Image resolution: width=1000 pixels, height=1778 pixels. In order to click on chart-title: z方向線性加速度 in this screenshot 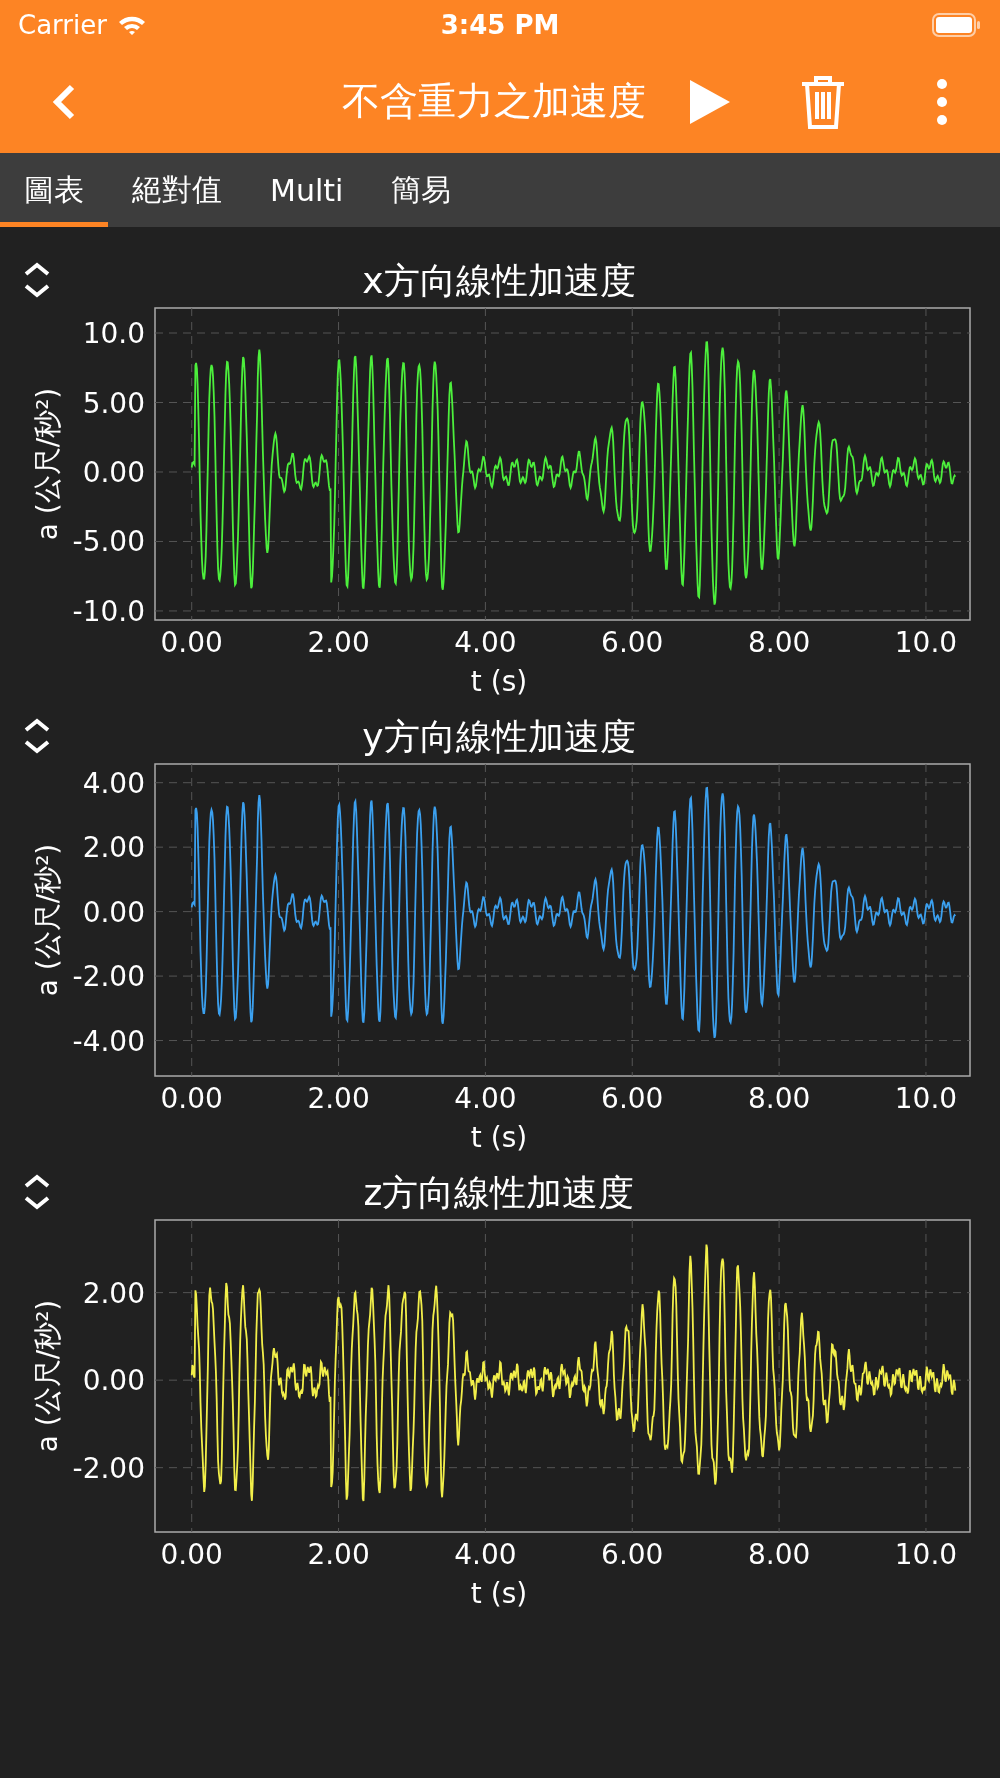, I will do `click(499, 1192)`.